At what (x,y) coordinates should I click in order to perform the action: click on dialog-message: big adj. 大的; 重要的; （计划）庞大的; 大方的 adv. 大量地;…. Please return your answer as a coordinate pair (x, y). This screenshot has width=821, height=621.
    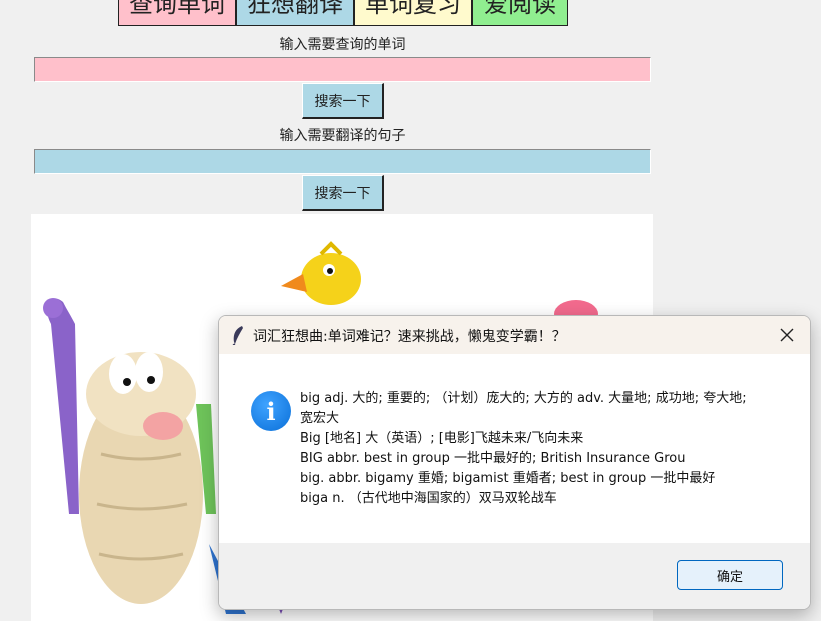
    Looking at the image, I should click on (540, 449).